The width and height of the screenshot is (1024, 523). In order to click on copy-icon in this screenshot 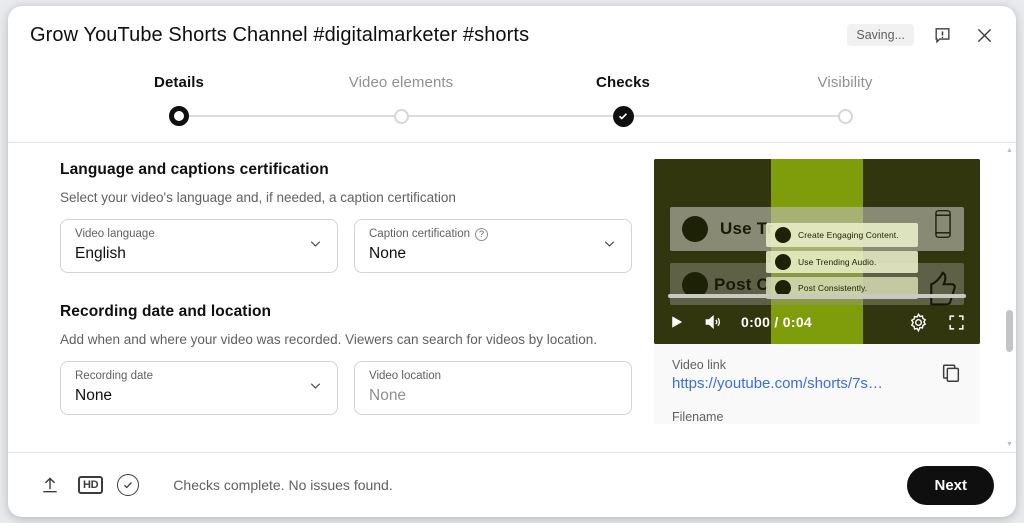, I will do `click(951, 375)`.